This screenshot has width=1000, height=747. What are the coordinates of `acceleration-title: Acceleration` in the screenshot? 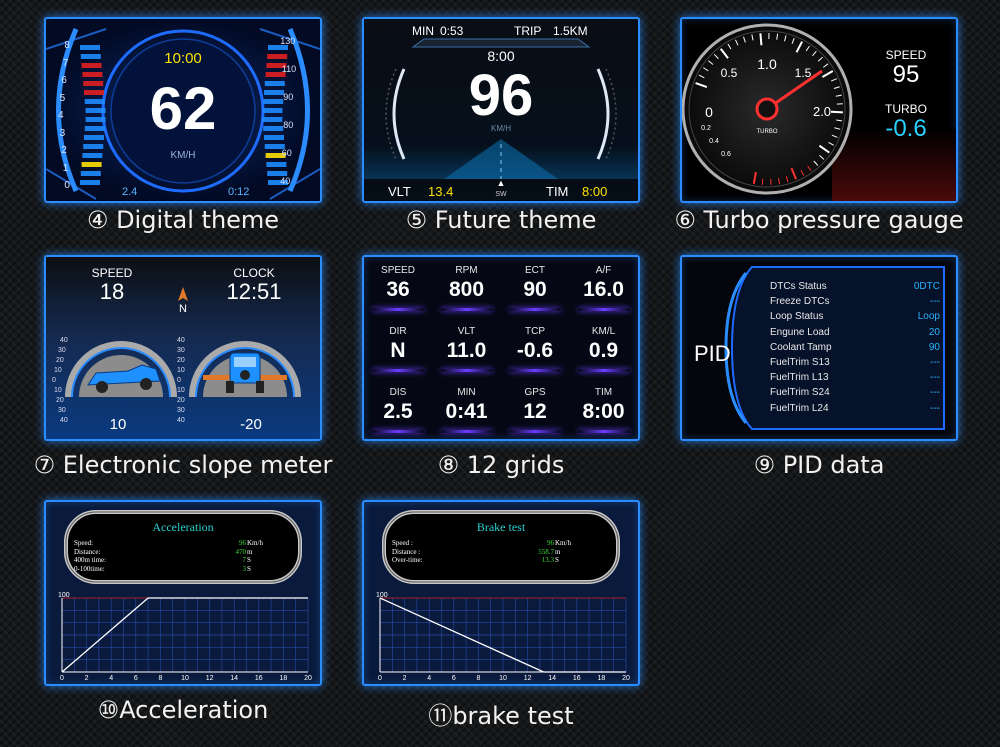 It's located at (183, 527).